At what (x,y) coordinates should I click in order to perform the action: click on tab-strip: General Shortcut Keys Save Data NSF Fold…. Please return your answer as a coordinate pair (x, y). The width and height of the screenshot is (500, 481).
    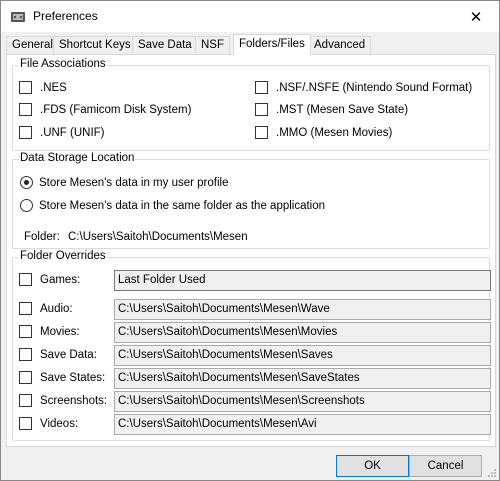
    Looking at the image, I should click on (251, 44).